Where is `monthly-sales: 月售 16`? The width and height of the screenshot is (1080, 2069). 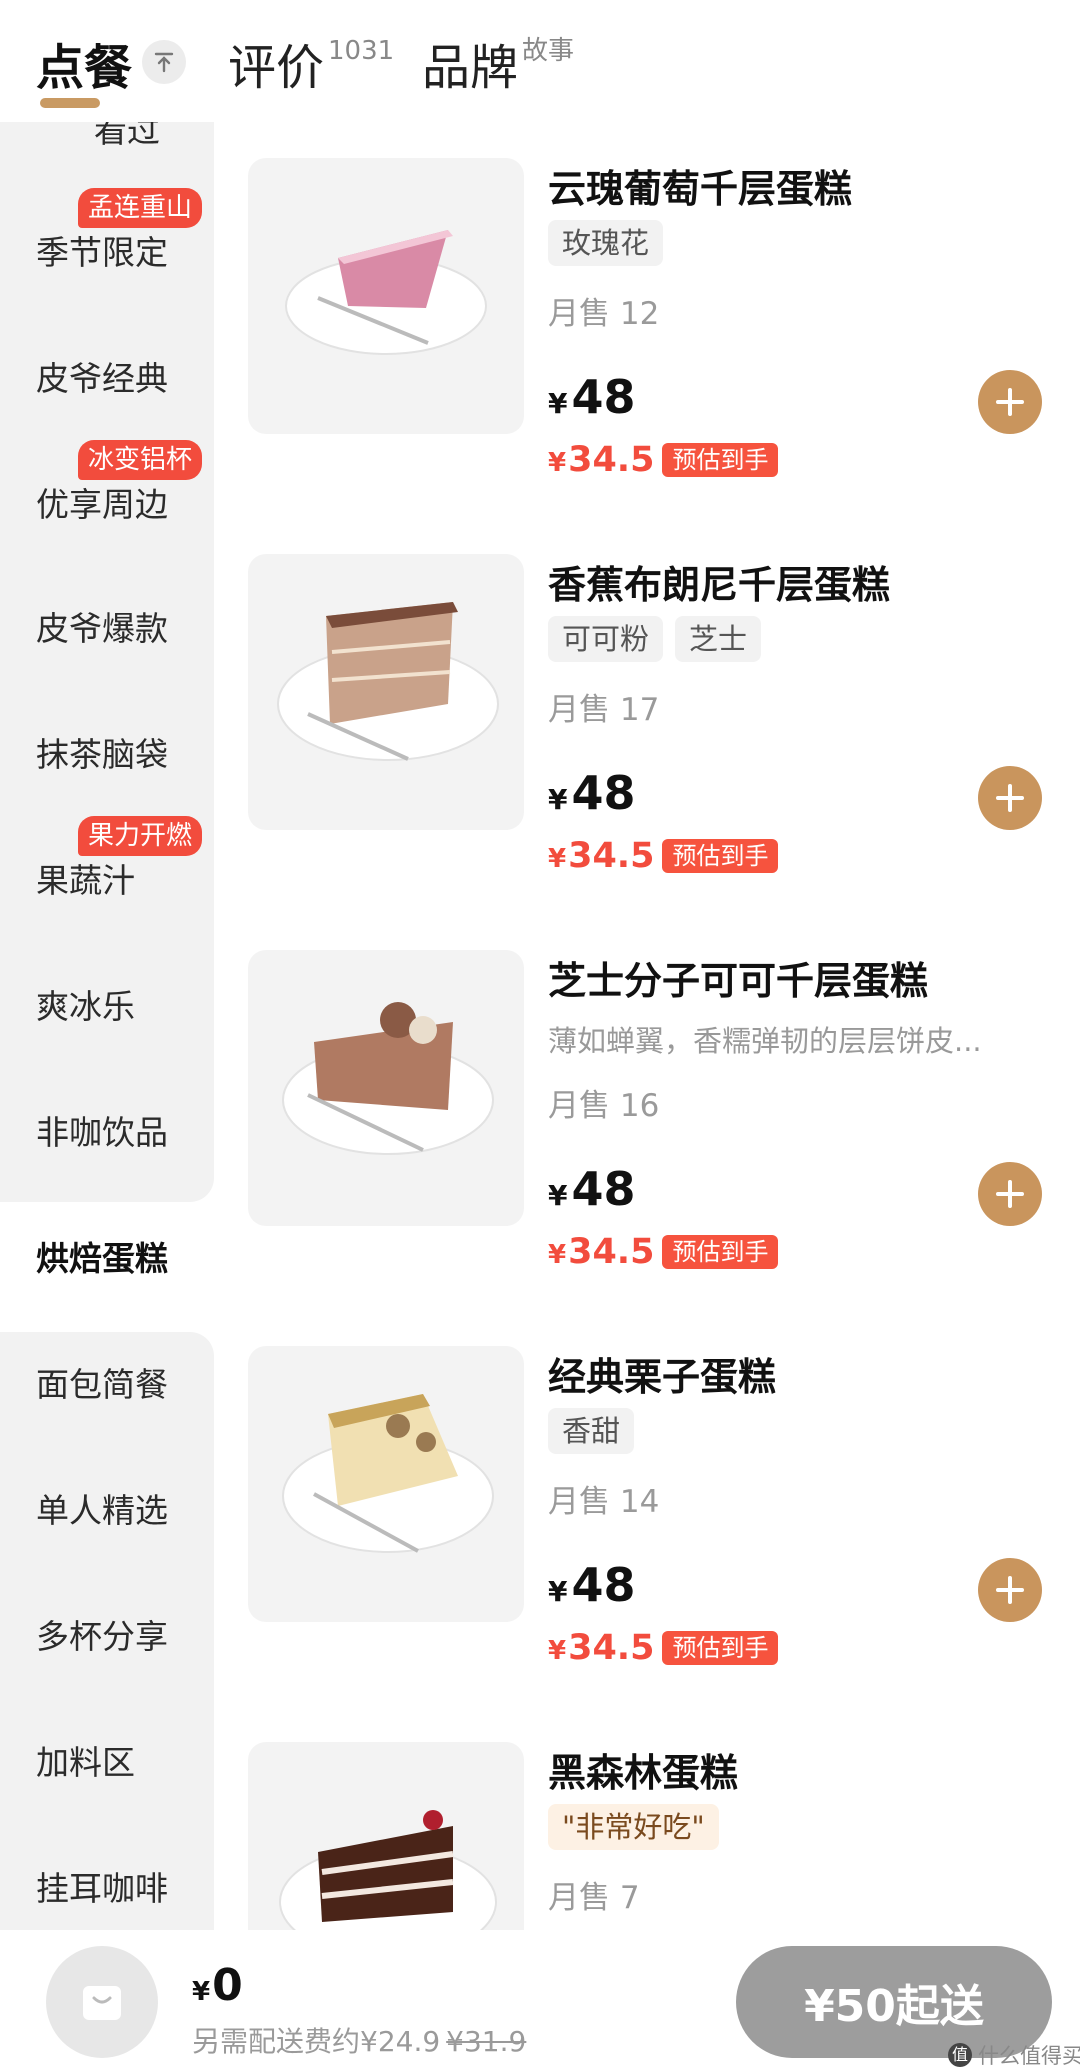 monthly-sales: 月售 16 is located at coordinates (604, 1106).